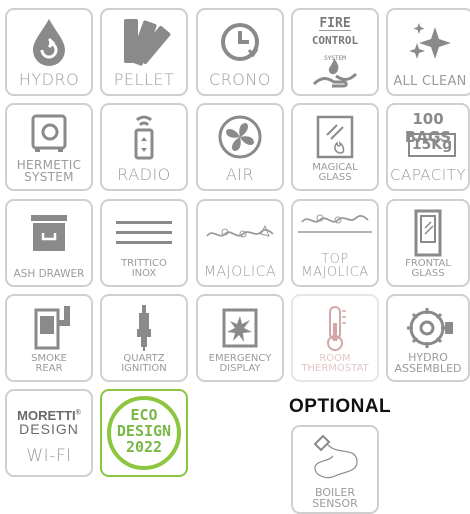 This screenshot has height=514, width=470. What do you see at coordinates (144, 79) in the screenshot?
I see `feature-label: PELLET` at bounding box center [144, 79].